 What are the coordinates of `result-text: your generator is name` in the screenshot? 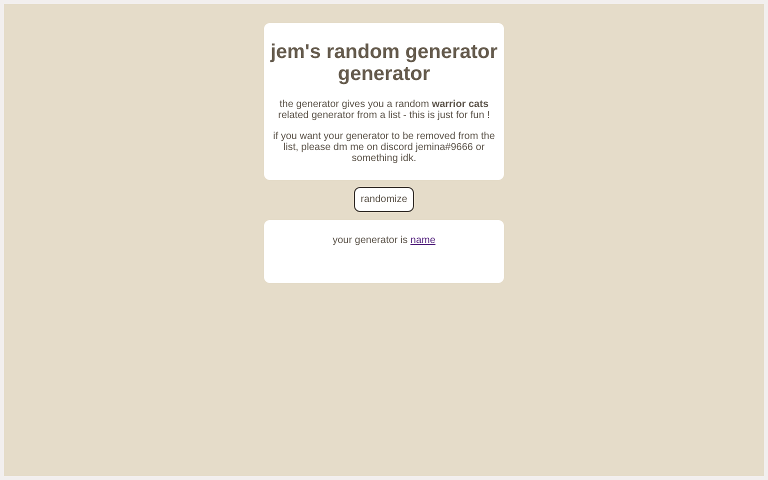 It's located at (384, 240).